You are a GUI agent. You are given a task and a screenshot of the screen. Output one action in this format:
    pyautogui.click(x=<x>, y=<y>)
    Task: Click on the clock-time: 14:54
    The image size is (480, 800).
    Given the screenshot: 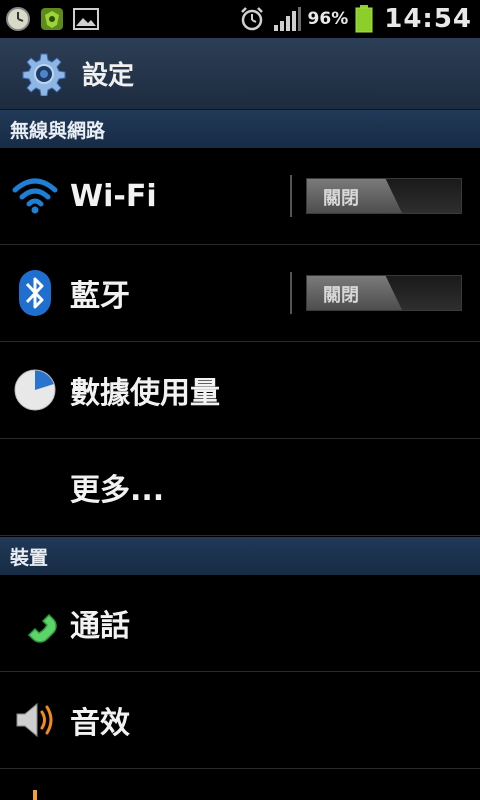 What is the action you would take?
    pyautogui.click(x=428, y=19)
    